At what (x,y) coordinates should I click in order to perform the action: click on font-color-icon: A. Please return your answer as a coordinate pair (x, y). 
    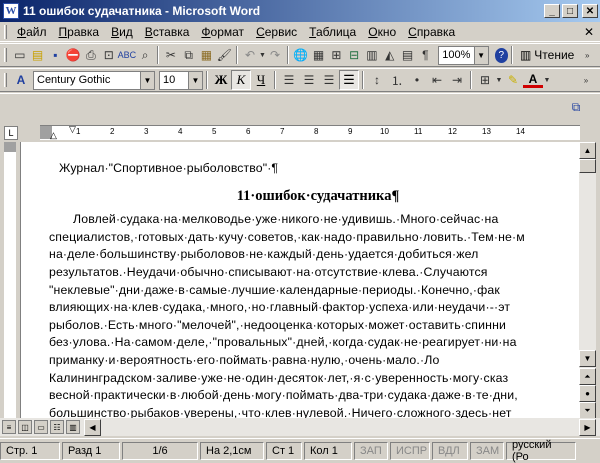
    Looking at the image, I should click on (533, 80).